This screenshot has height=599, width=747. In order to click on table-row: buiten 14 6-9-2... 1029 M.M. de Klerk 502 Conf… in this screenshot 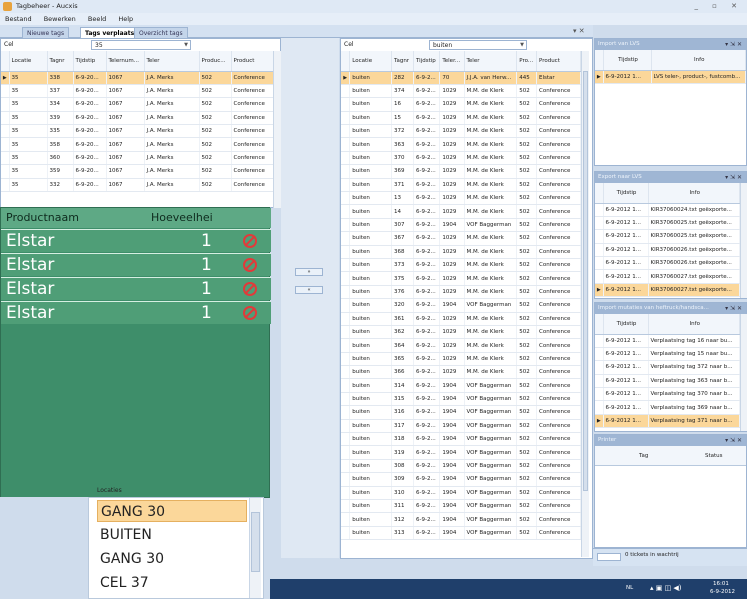, I will do `click(461, 211)`.